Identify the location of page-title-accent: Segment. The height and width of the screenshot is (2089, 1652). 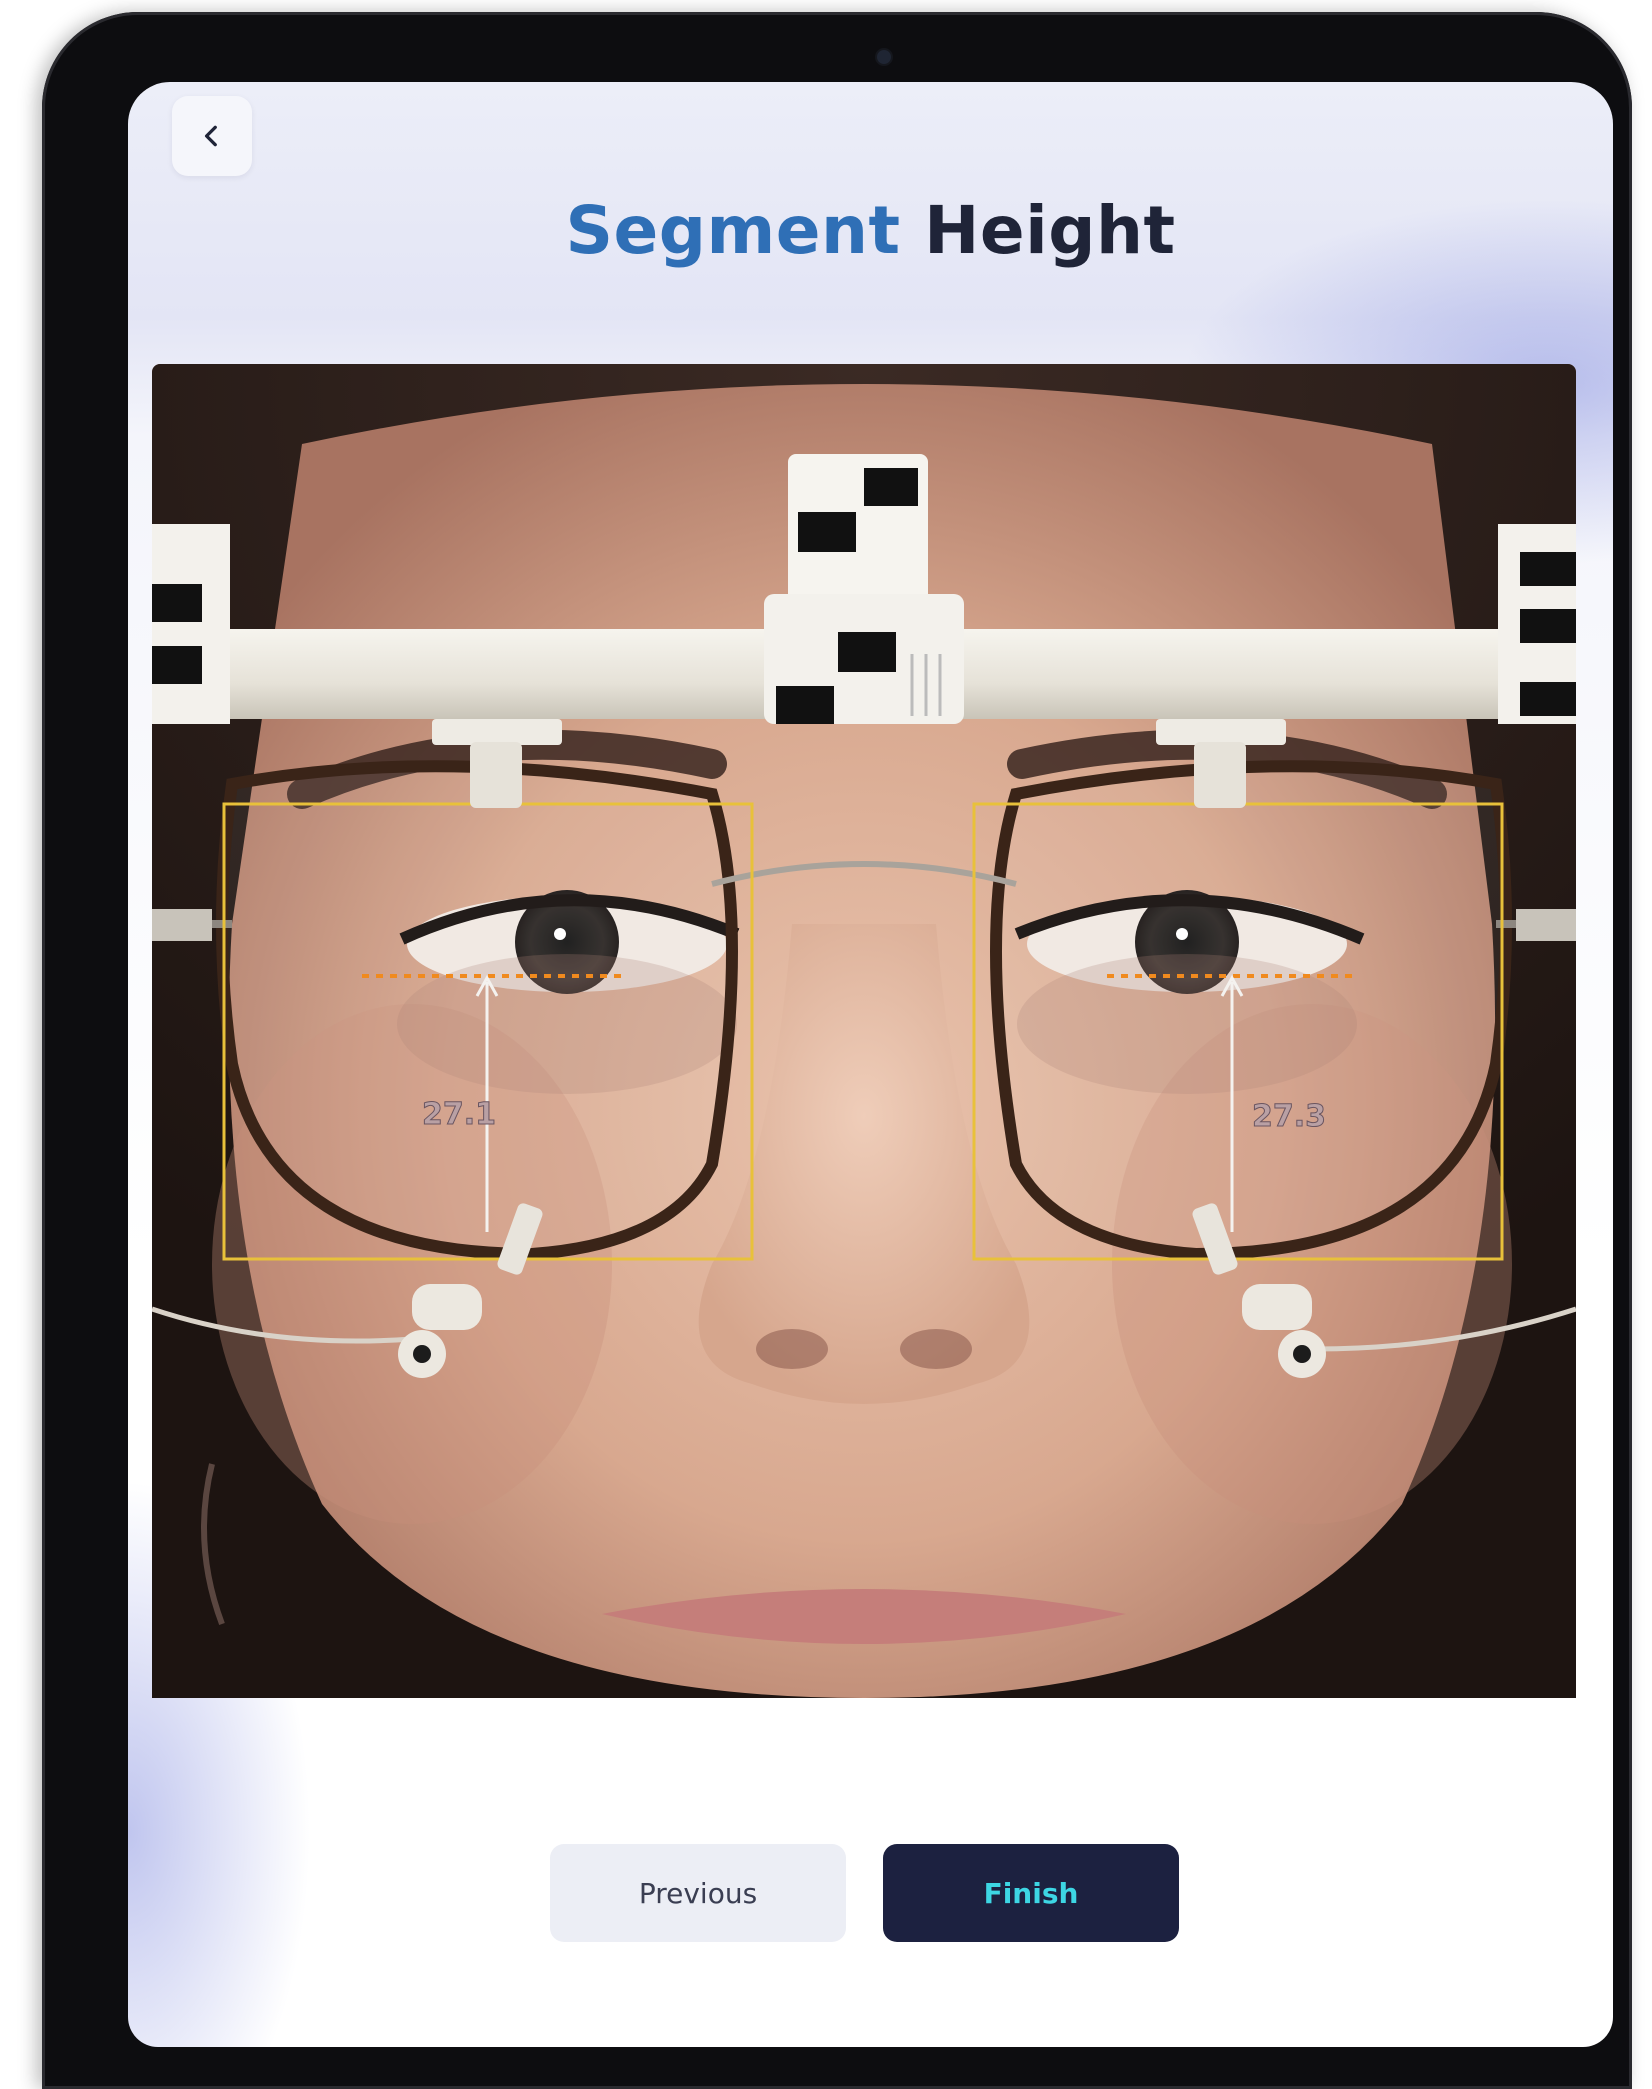
(733, 230).